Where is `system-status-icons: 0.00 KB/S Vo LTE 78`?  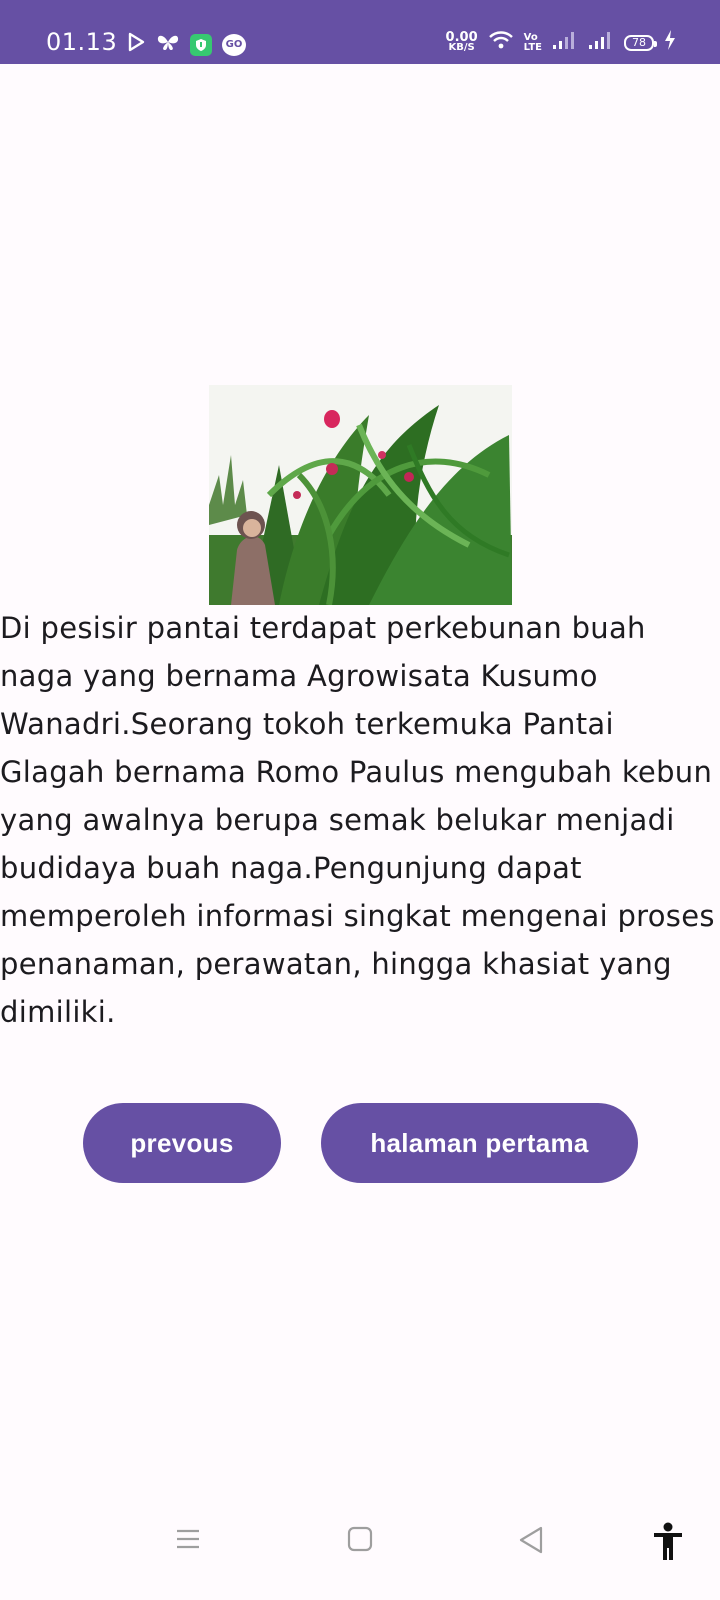 system-status-icons: 0.00 KB/S Vo LTE 78 is located at coordinates (561, 42).